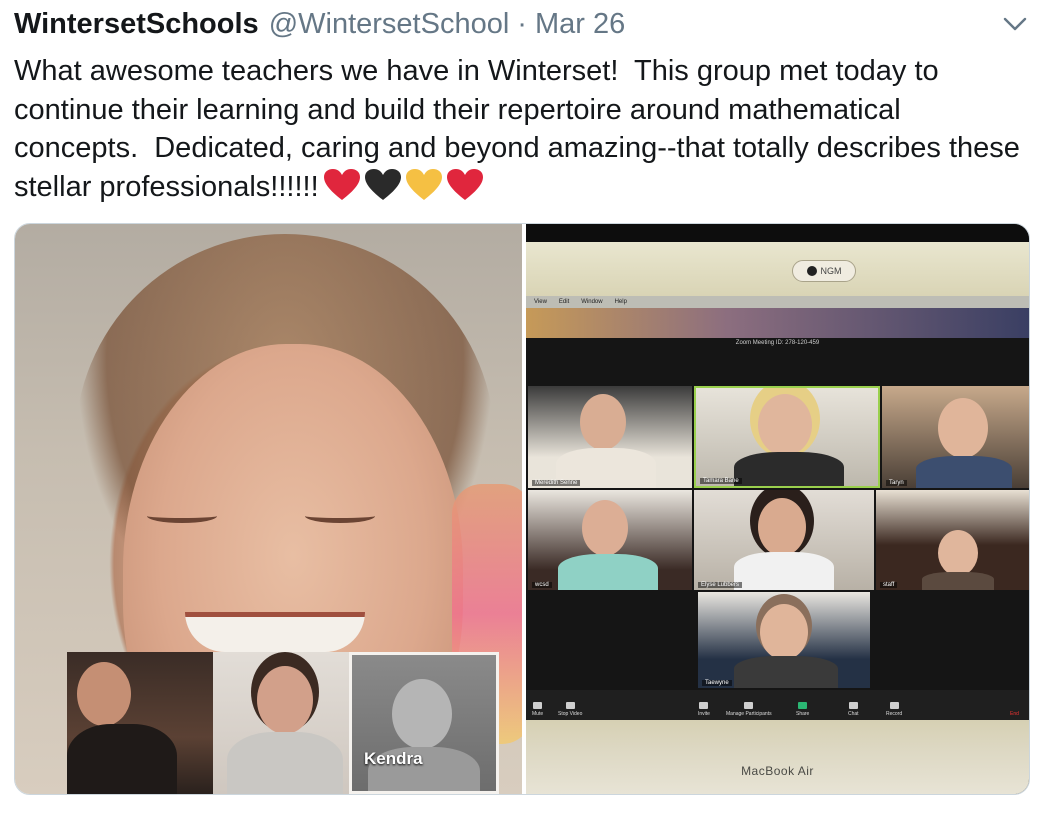 Image resolution: width=1042 pixels, height=820 pixels. What do you see at coordinates (720, 585) in the screenshot?
I see `participant-name: Elyse Lubbers` at bounding box center [720, 585].